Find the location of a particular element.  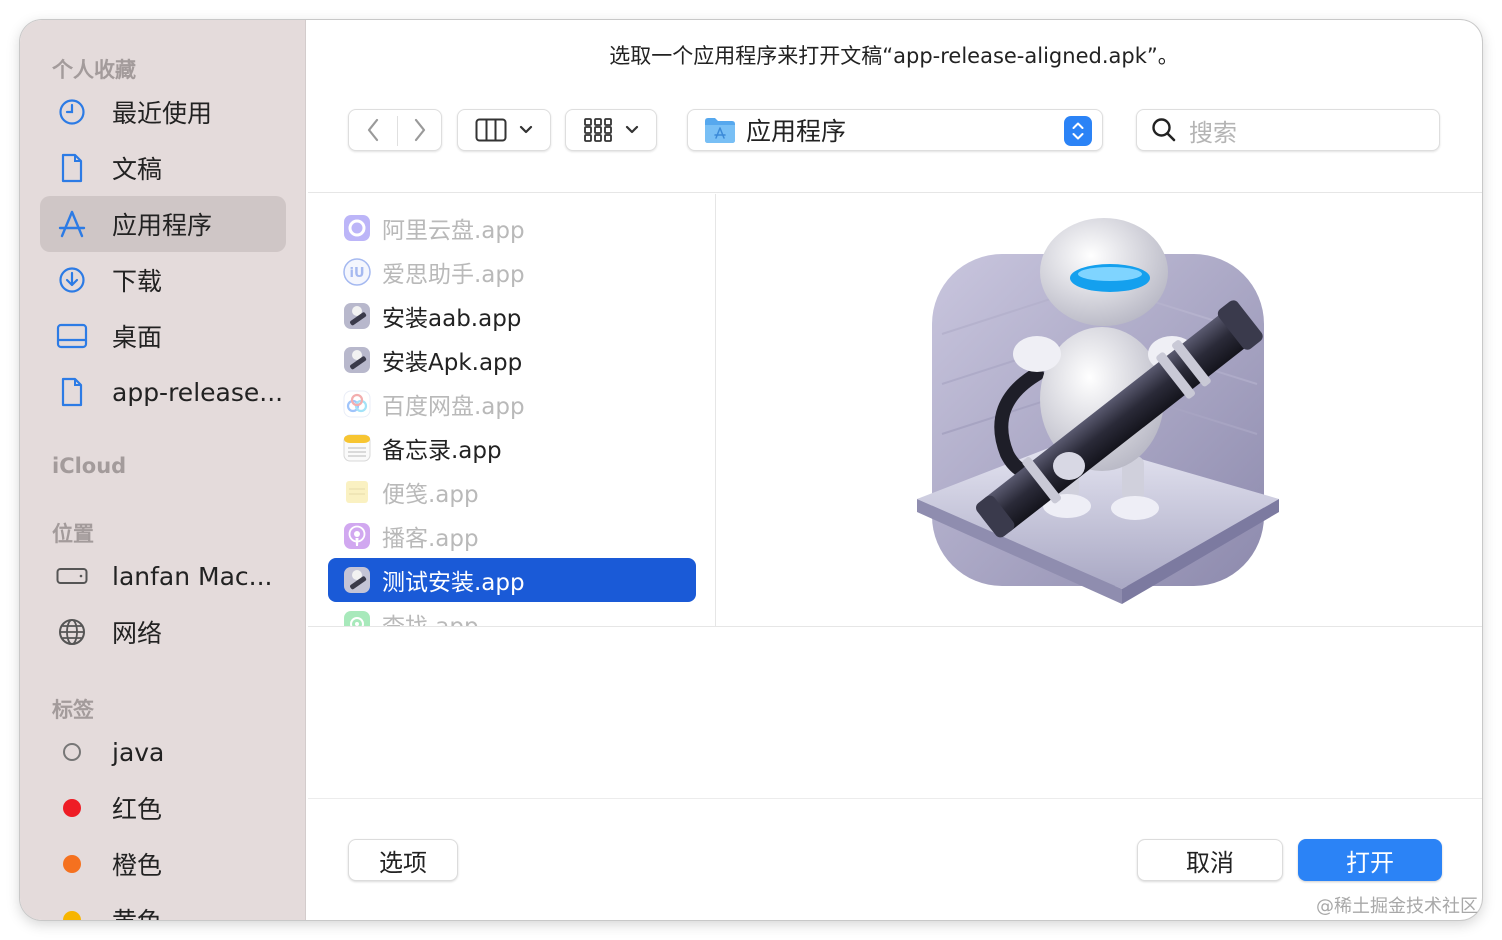

file-name: 安装aab.app is located at coordinates (452, 319).